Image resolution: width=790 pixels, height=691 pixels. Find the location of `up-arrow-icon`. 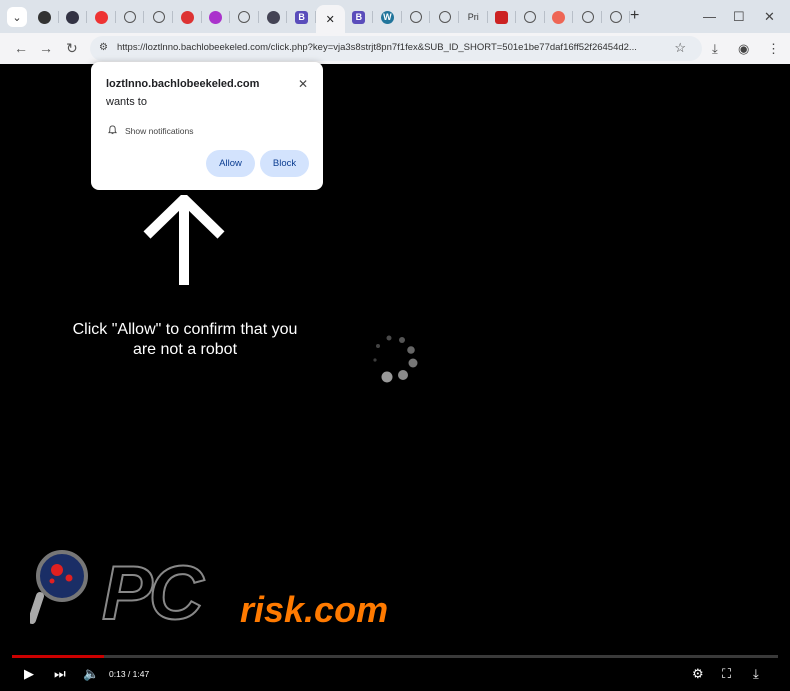

up-arrow-icon is located at coordinates (184, 240).